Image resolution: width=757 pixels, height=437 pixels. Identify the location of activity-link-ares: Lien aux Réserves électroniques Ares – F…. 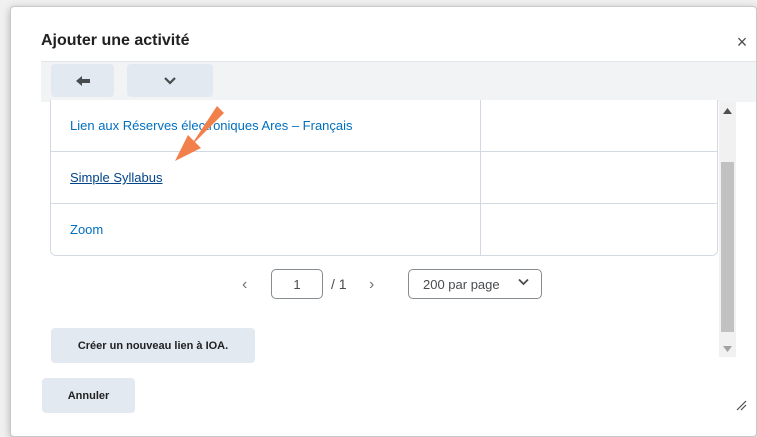
(211, 125).